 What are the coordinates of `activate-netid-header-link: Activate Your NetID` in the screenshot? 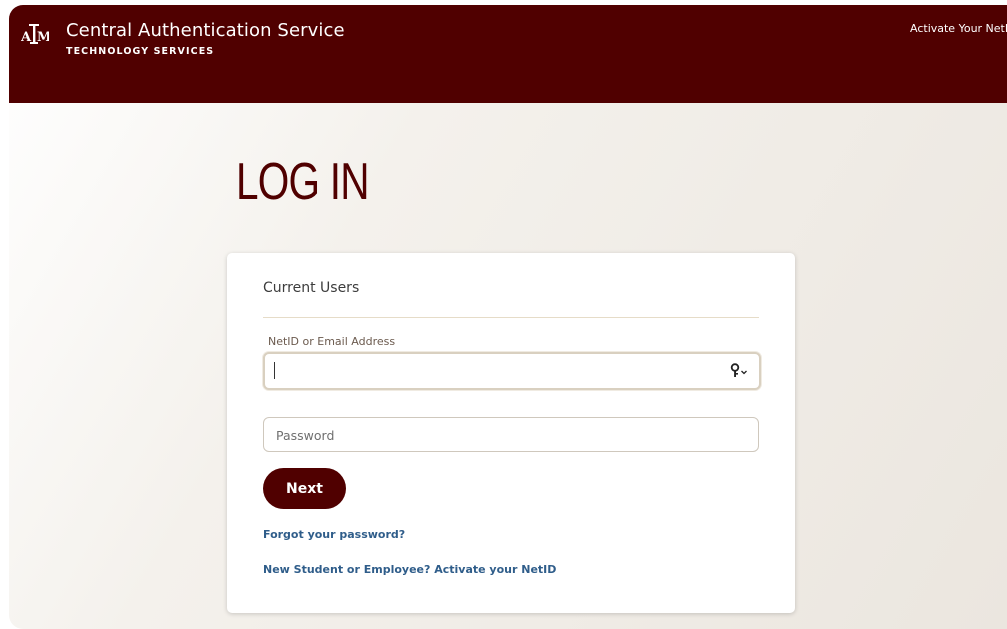 It's located at (958, 28).